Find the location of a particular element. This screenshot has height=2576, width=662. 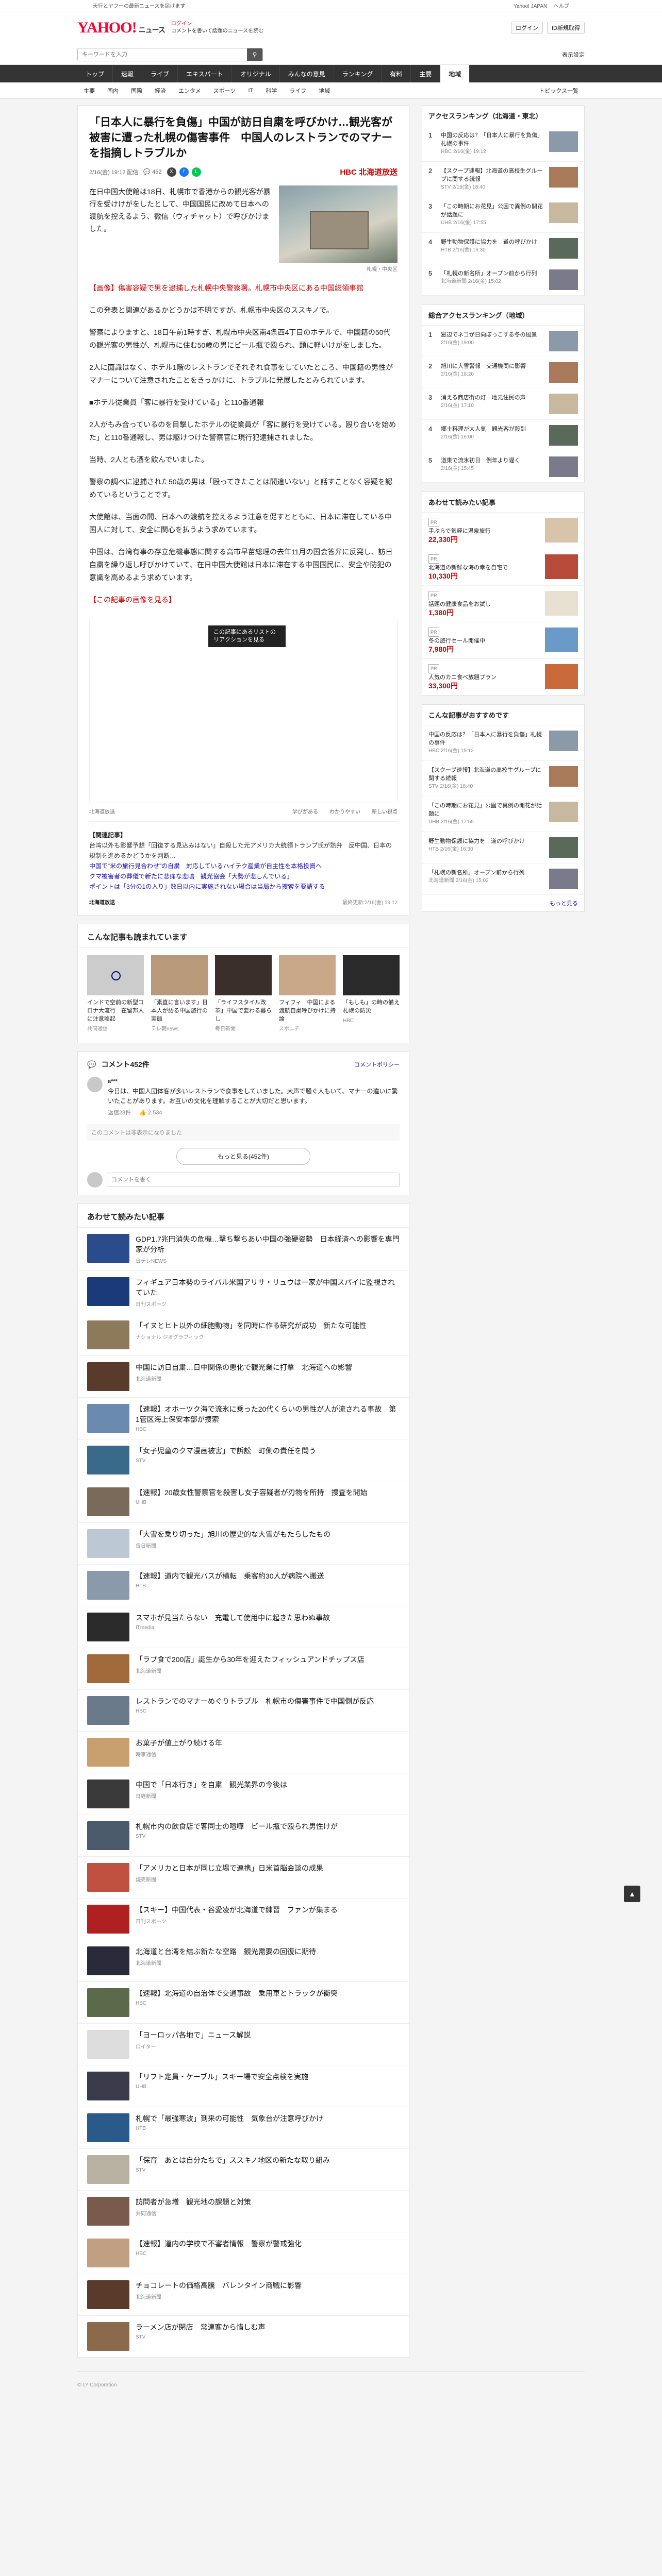

page-top-button: ▲ is located at coordinates (632, 1894).